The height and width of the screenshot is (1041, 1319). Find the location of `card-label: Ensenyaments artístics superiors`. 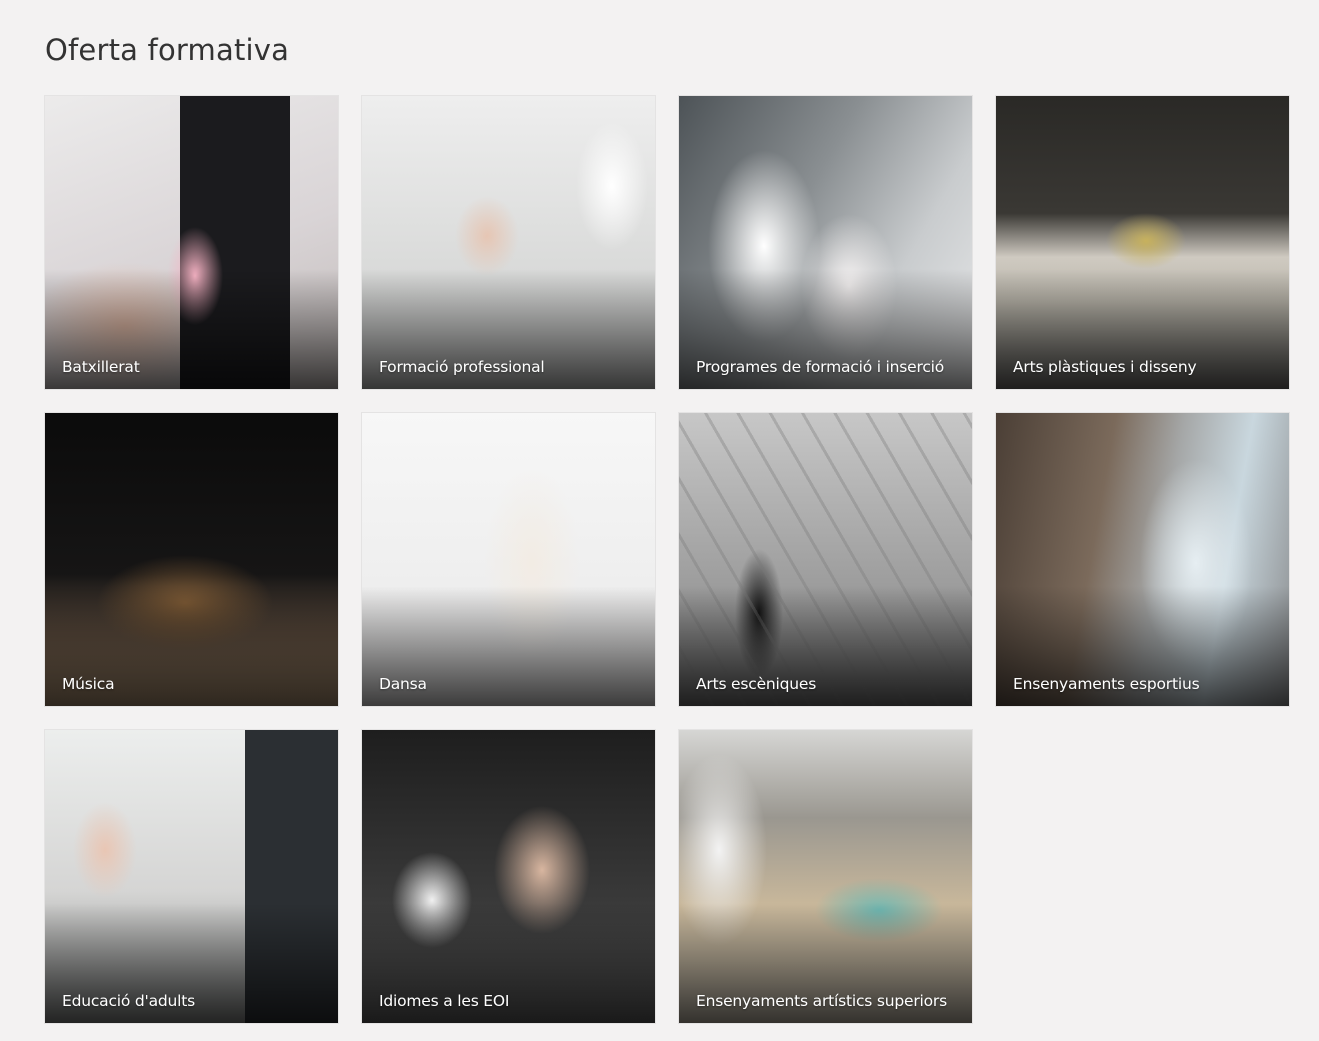

card-label: Ensenyaments artístics superiors is located at coordinates (821, 1001).